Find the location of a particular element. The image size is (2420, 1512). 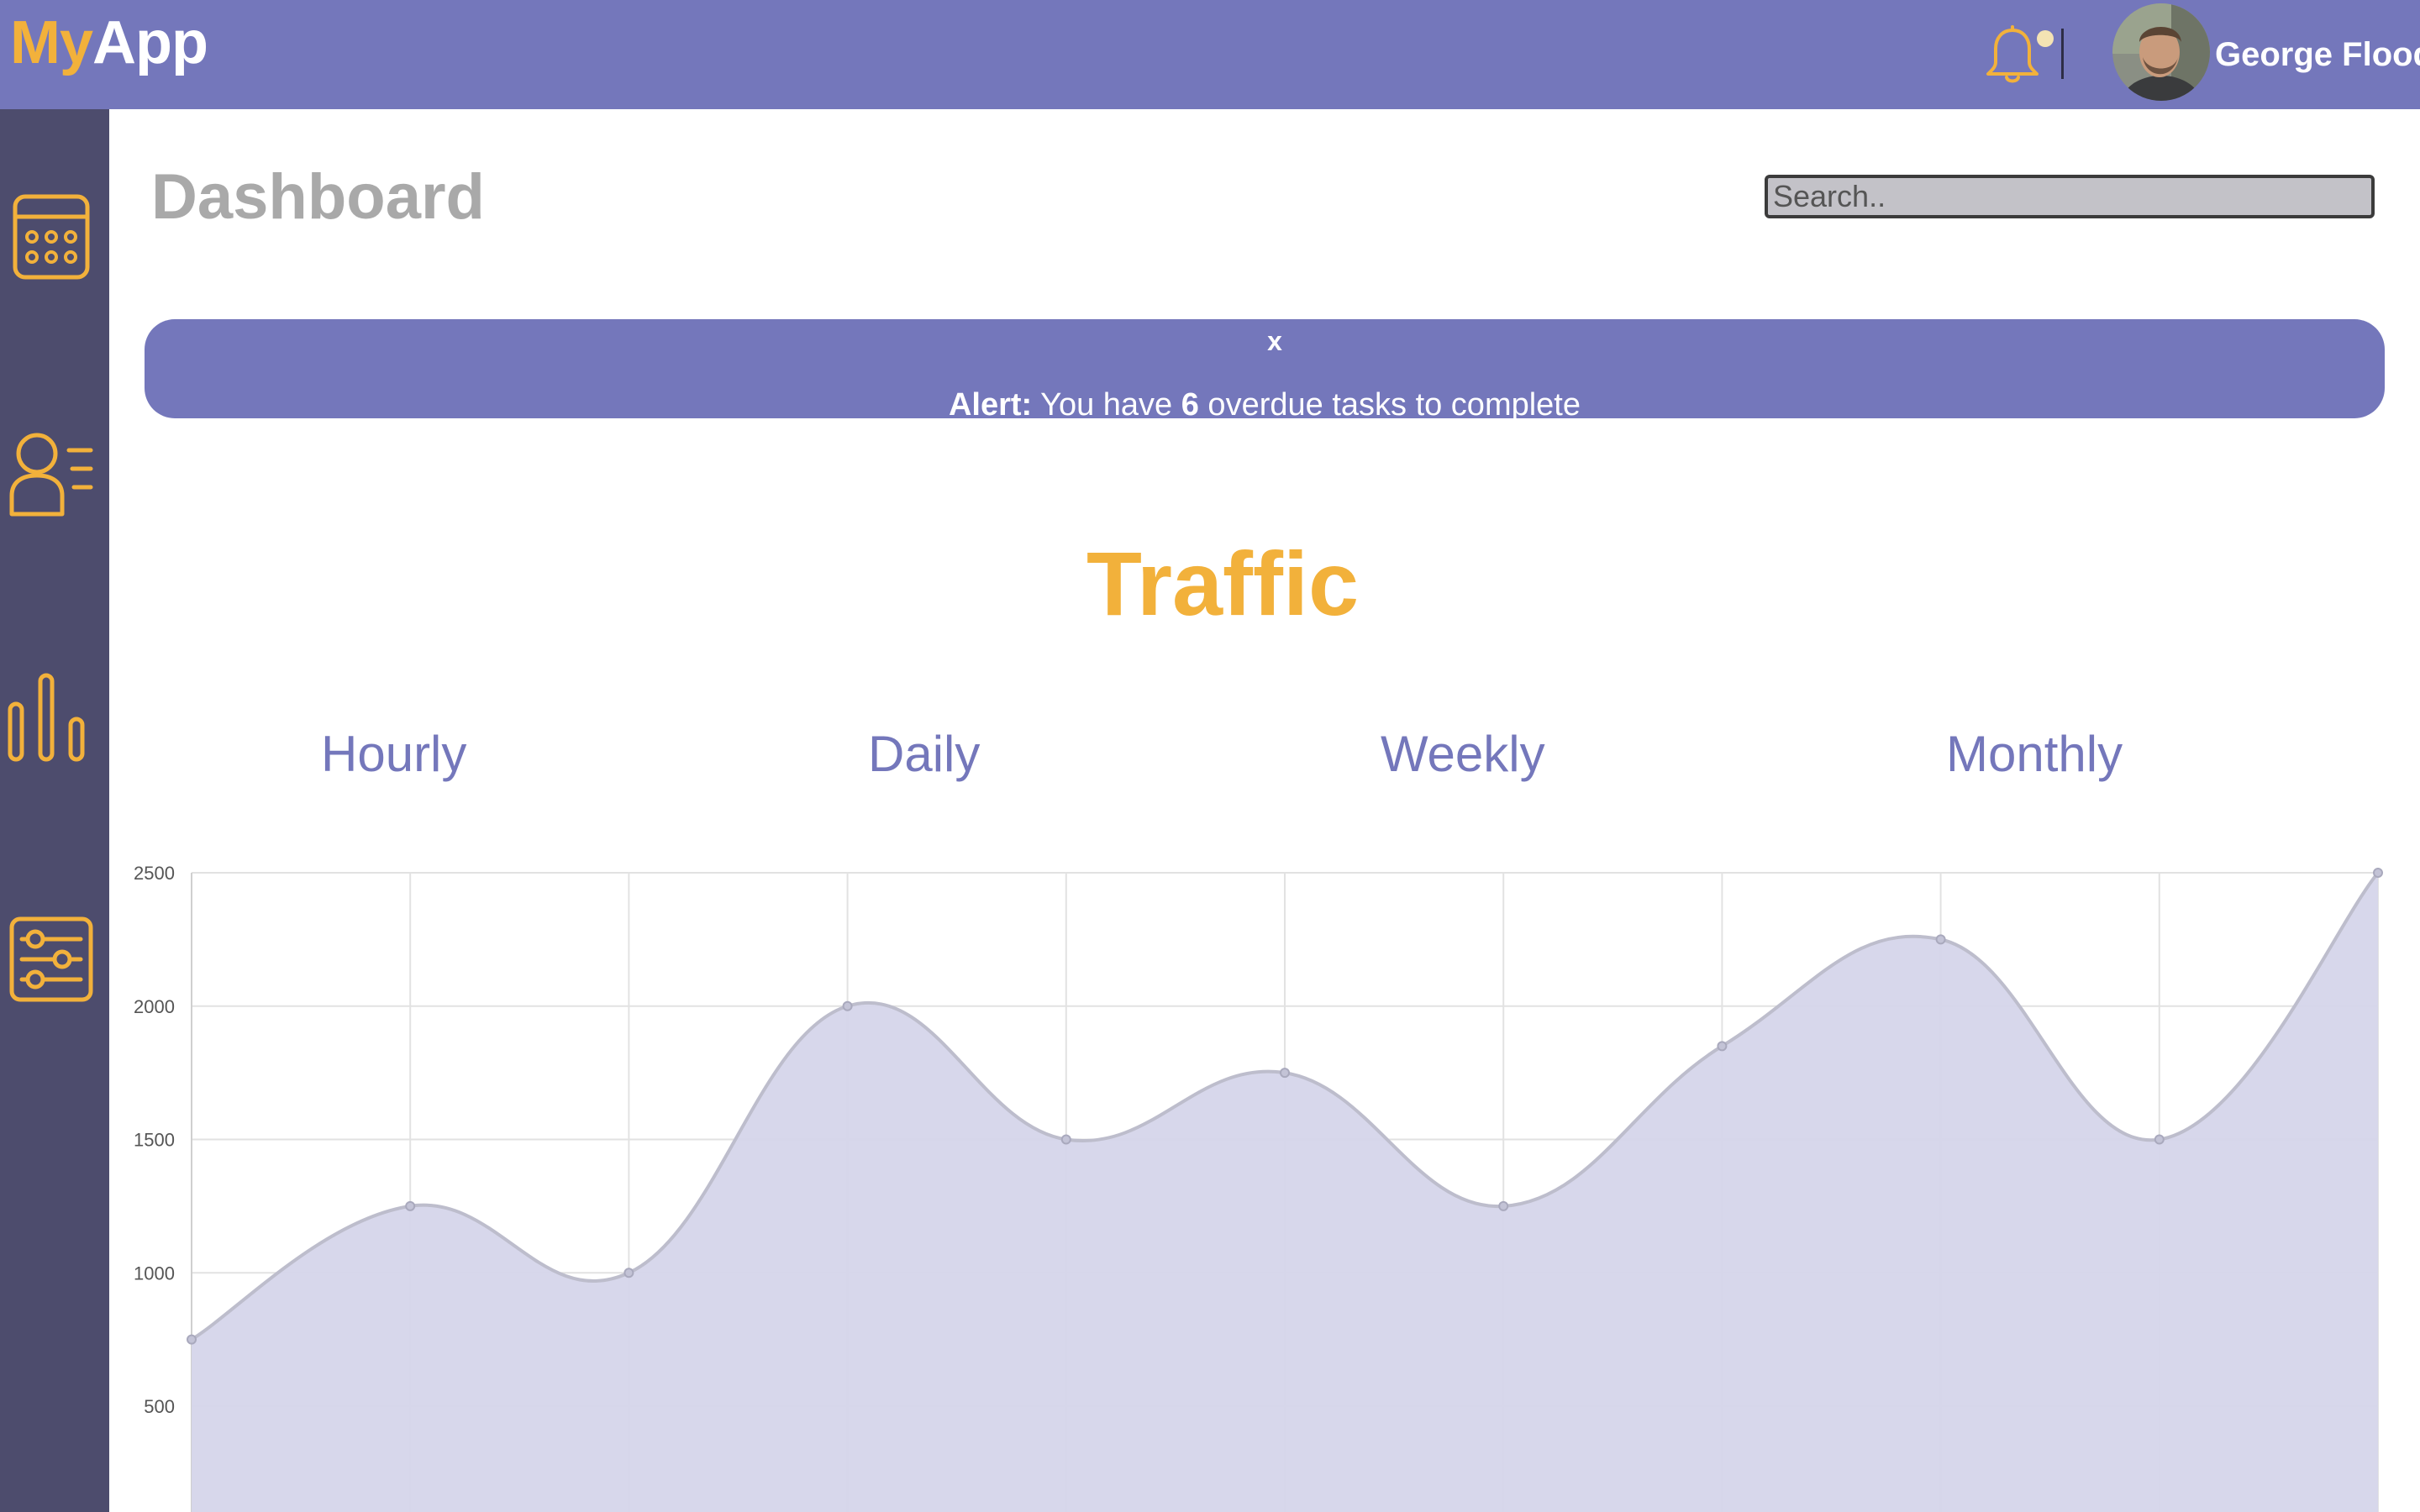

app-logo: MyApp is located at coordinates (109, 43).